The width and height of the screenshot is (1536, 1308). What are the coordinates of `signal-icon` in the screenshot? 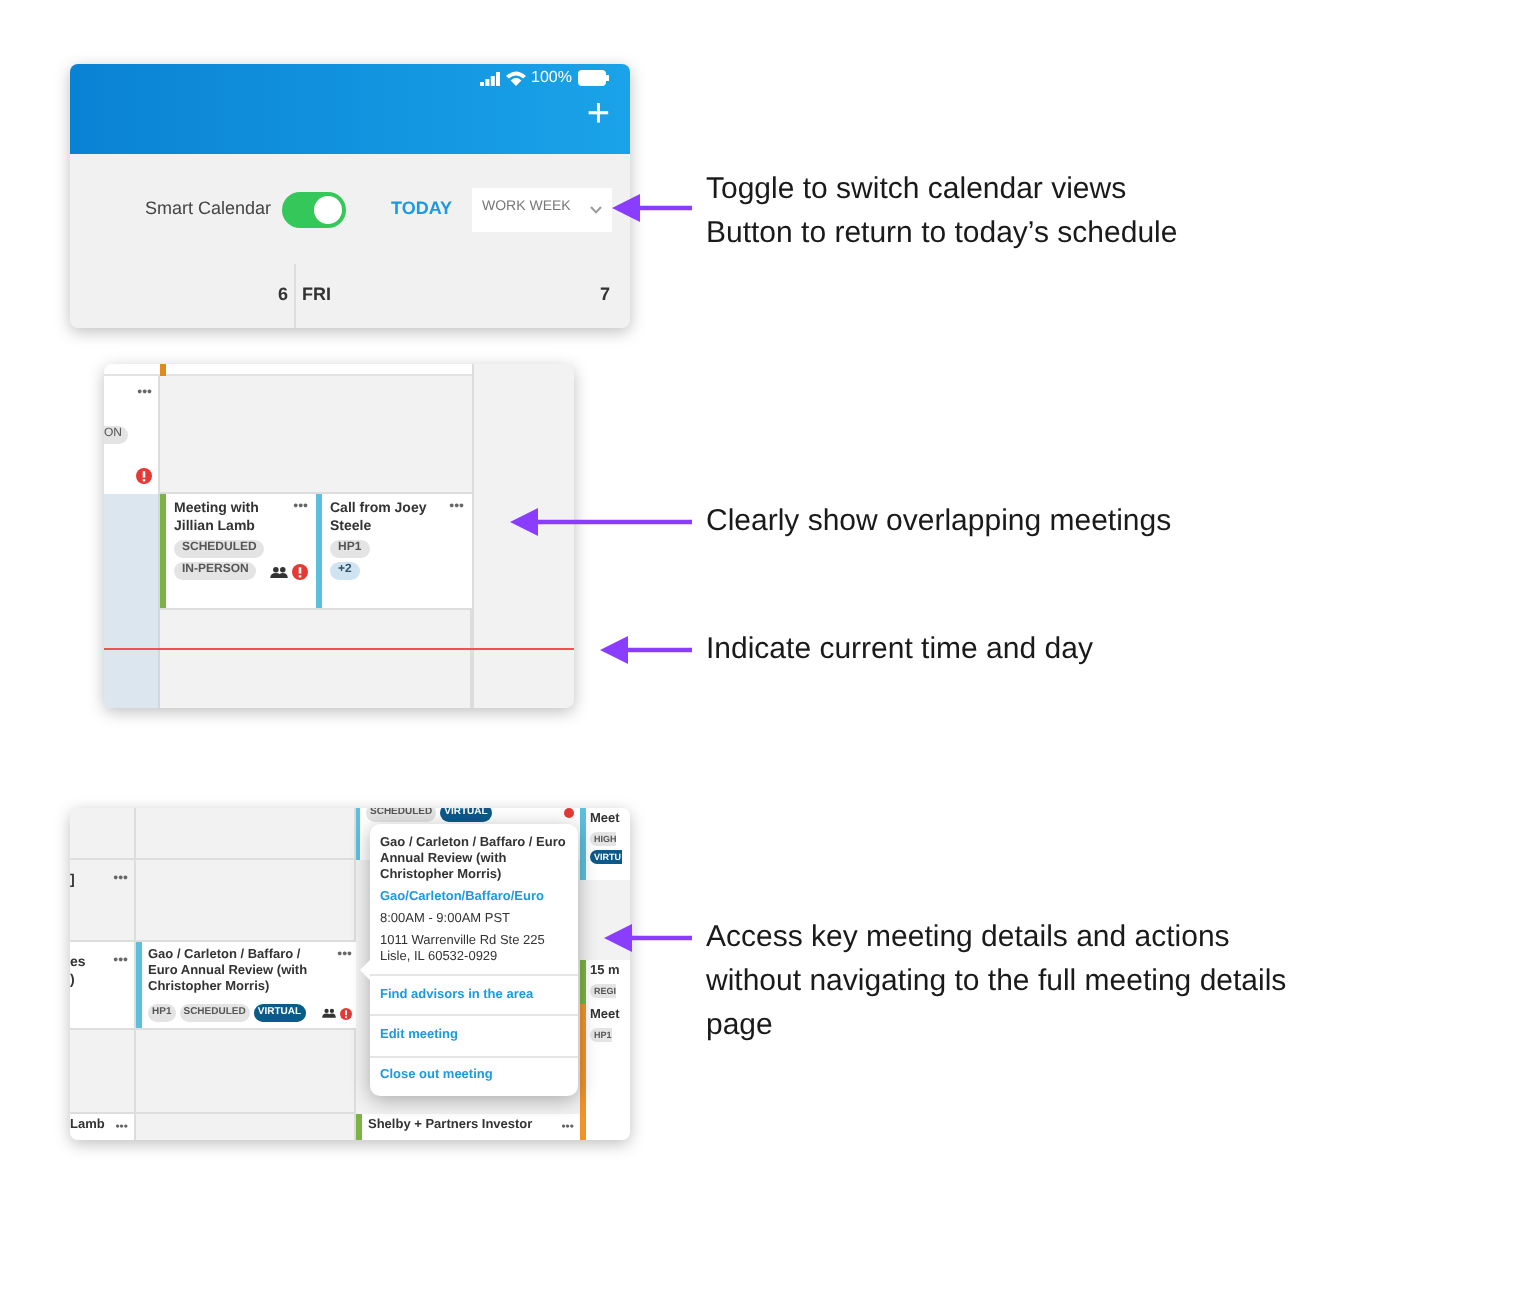 It's located at (489, 78).